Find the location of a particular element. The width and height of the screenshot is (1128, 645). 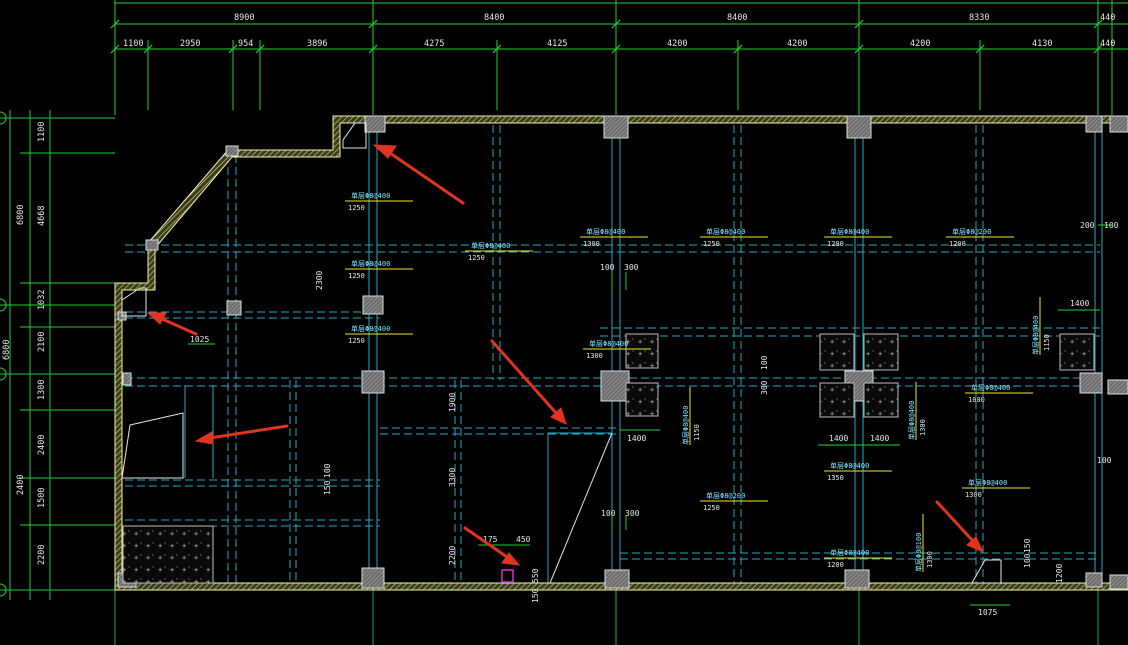

top-dim2-11: 440 is located at coordinates (1107, 44).